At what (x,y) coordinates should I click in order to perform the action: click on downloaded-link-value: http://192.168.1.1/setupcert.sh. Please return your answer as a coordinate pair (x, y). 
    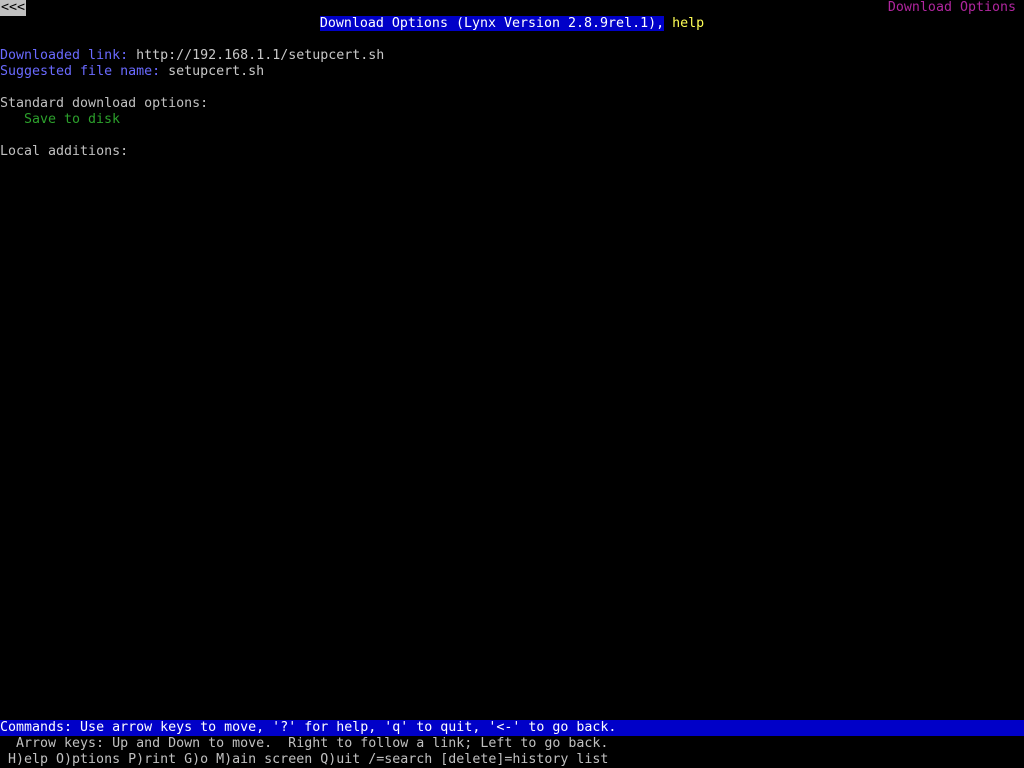
    Looking at the image, I should click on (260, 55).